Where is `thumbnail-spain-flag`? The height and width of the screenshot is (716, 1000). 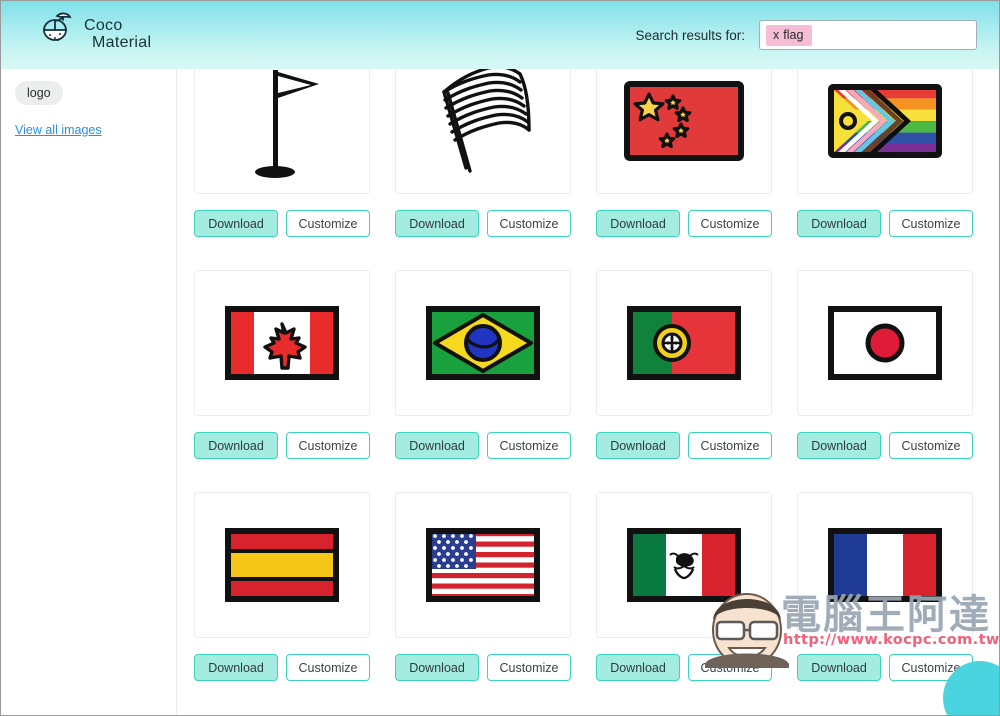 thumbnail-spain-flag is located at coordinates (282, 565).